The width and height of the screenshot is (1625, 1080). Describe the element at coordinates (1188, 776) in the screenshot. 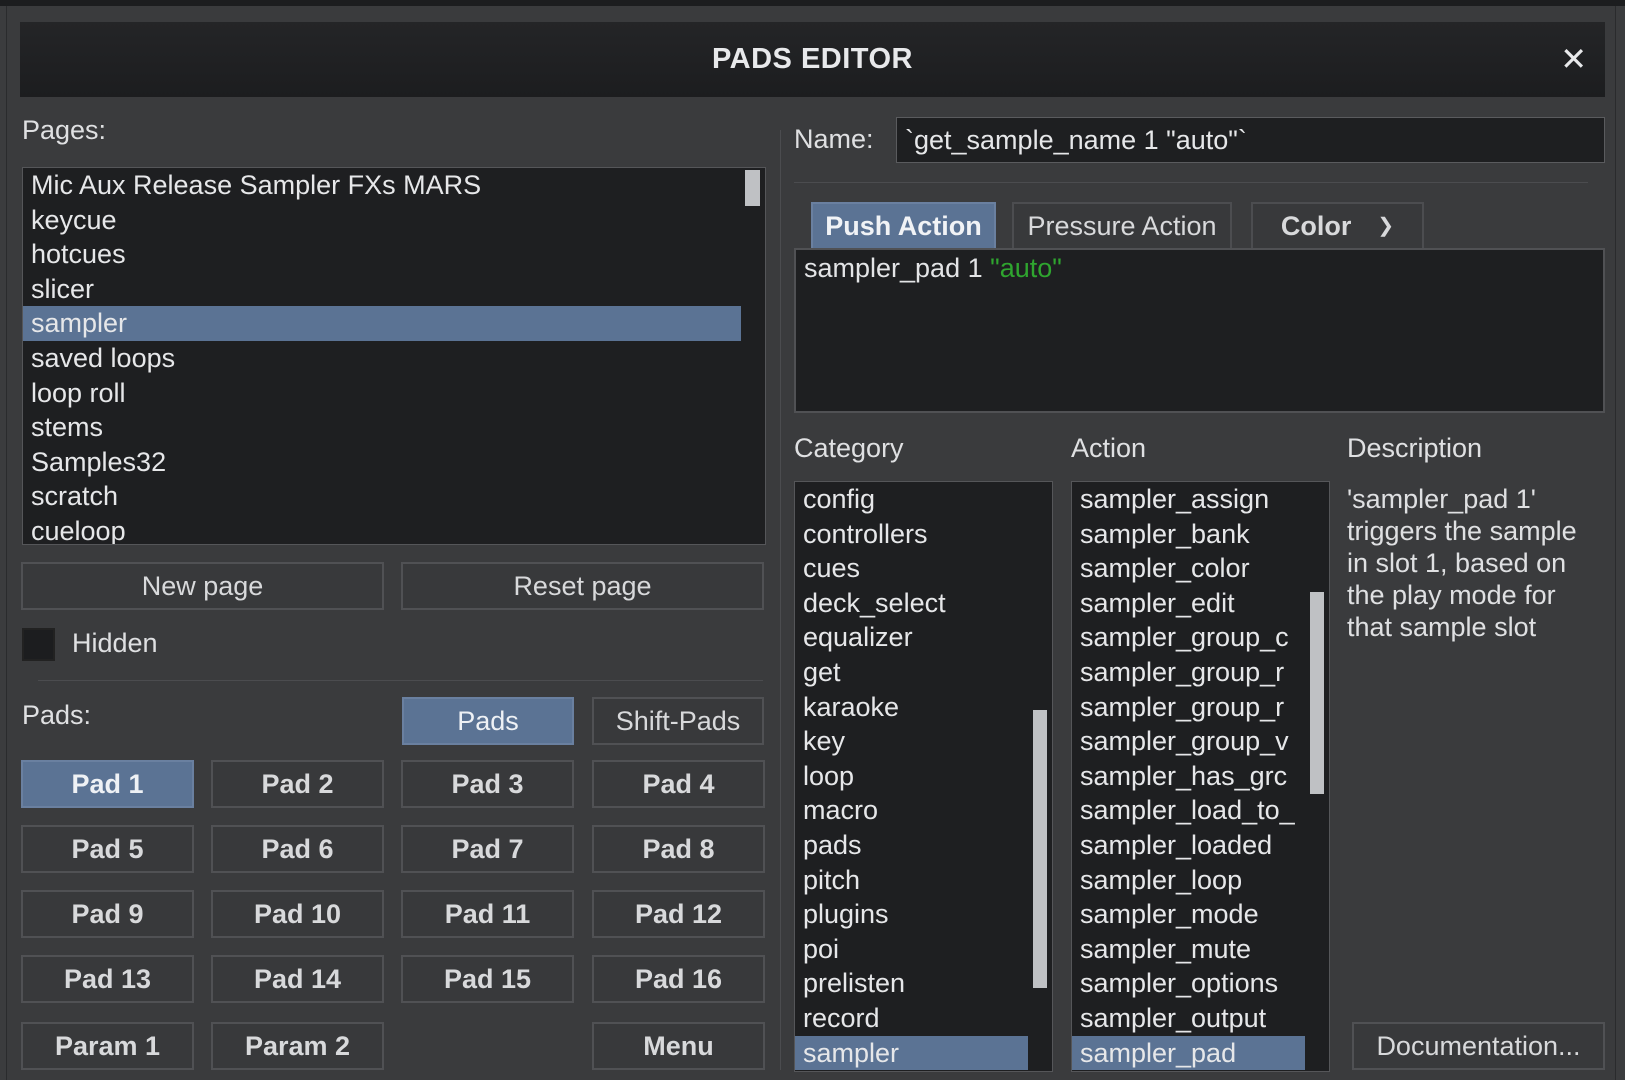

I see `action-list-item: sampler_has_grc` at that location.